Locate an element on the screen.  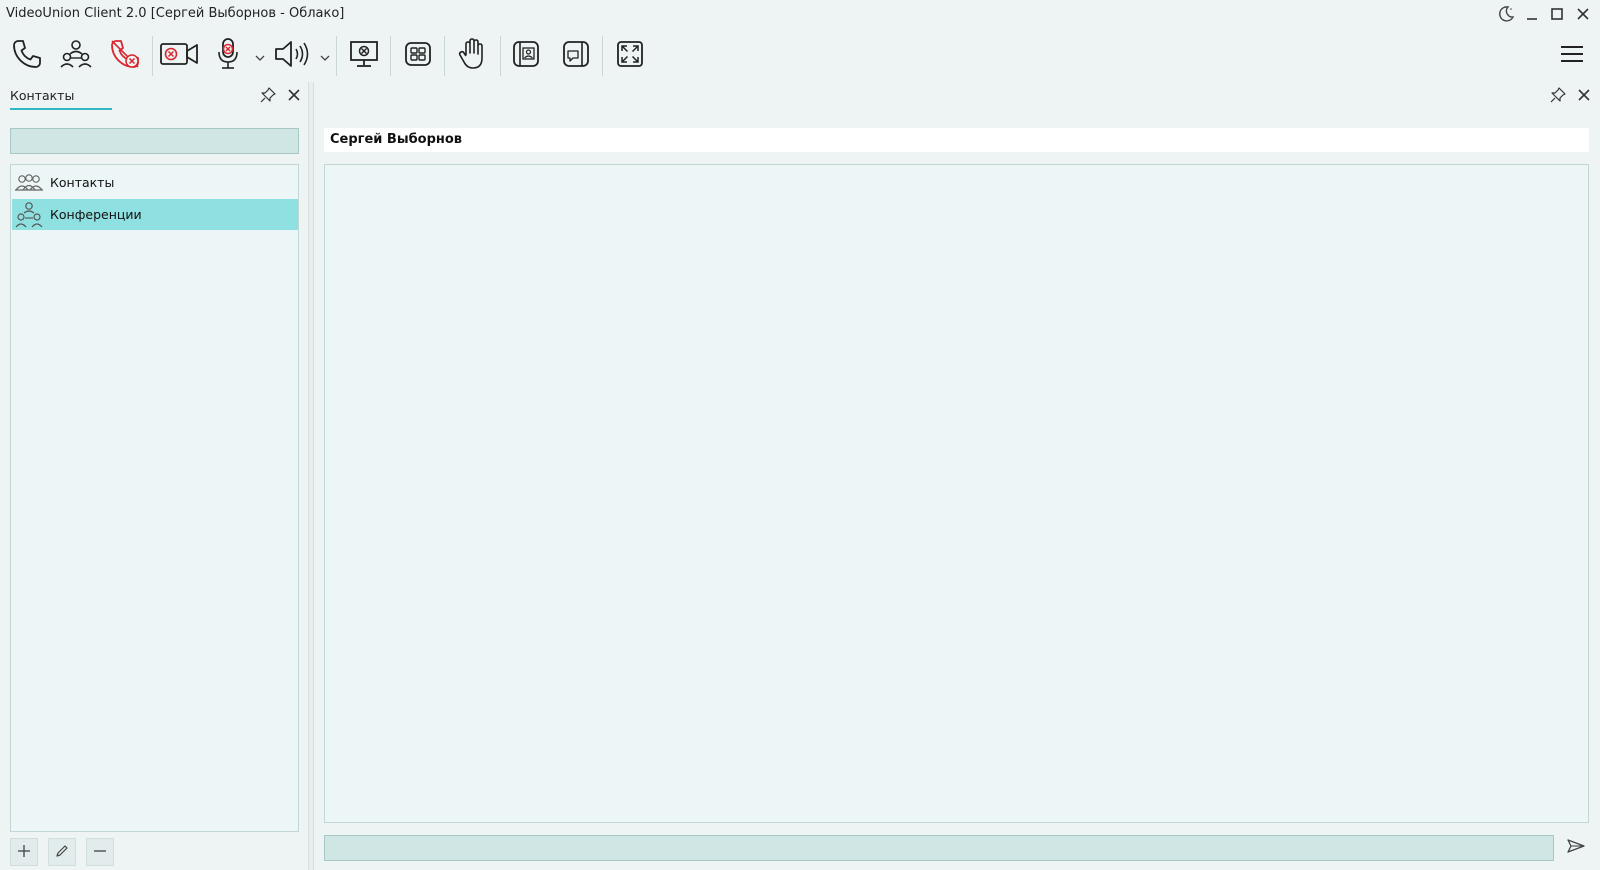
tab-active-indicator is located at coordinates (61, 109).